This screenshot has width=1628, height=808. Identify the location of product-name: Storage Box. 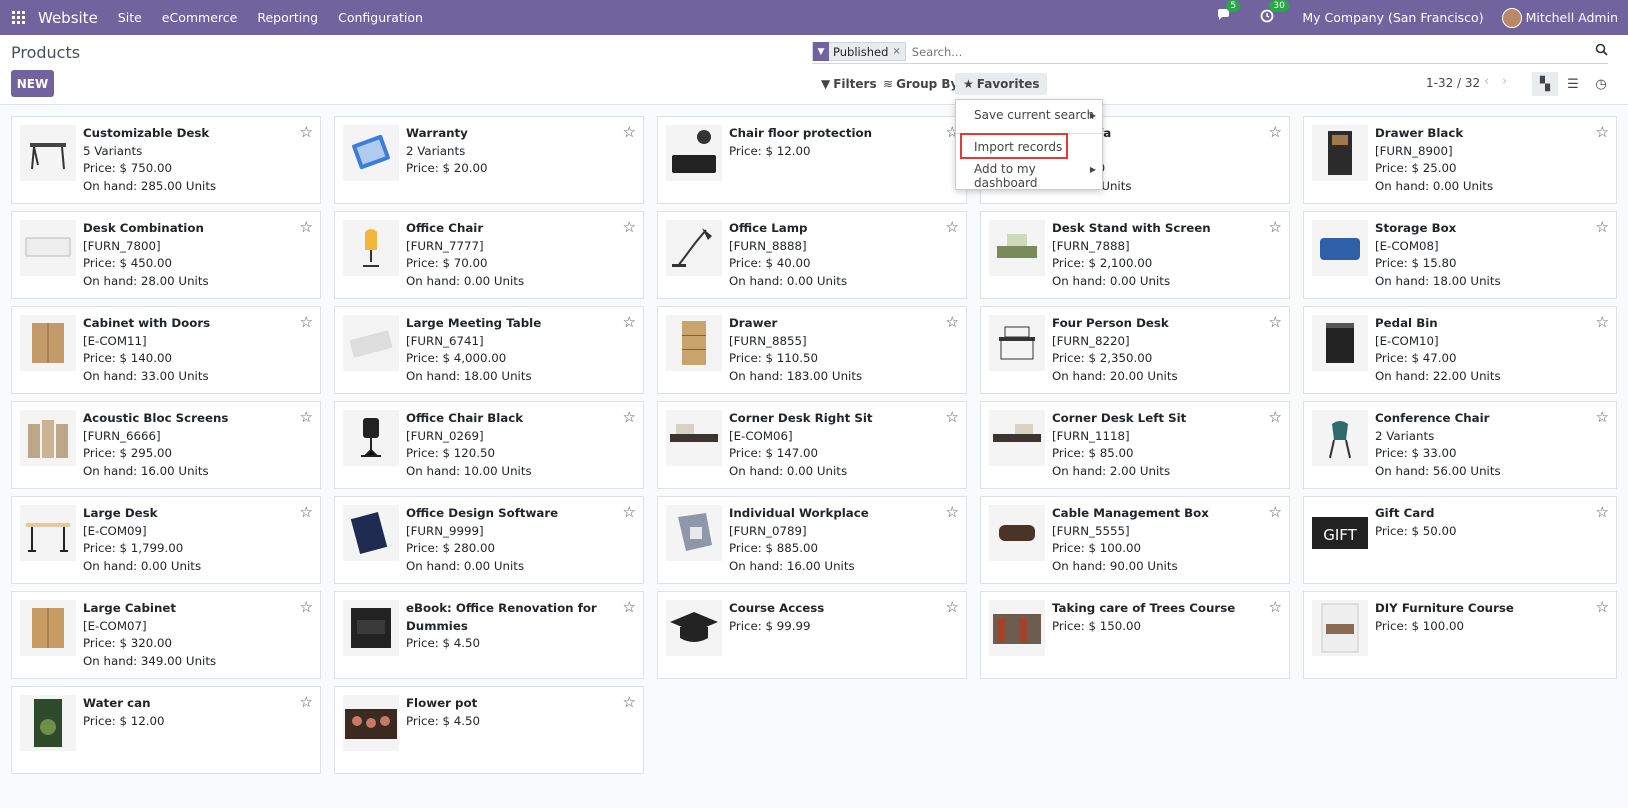
(1438, 229).